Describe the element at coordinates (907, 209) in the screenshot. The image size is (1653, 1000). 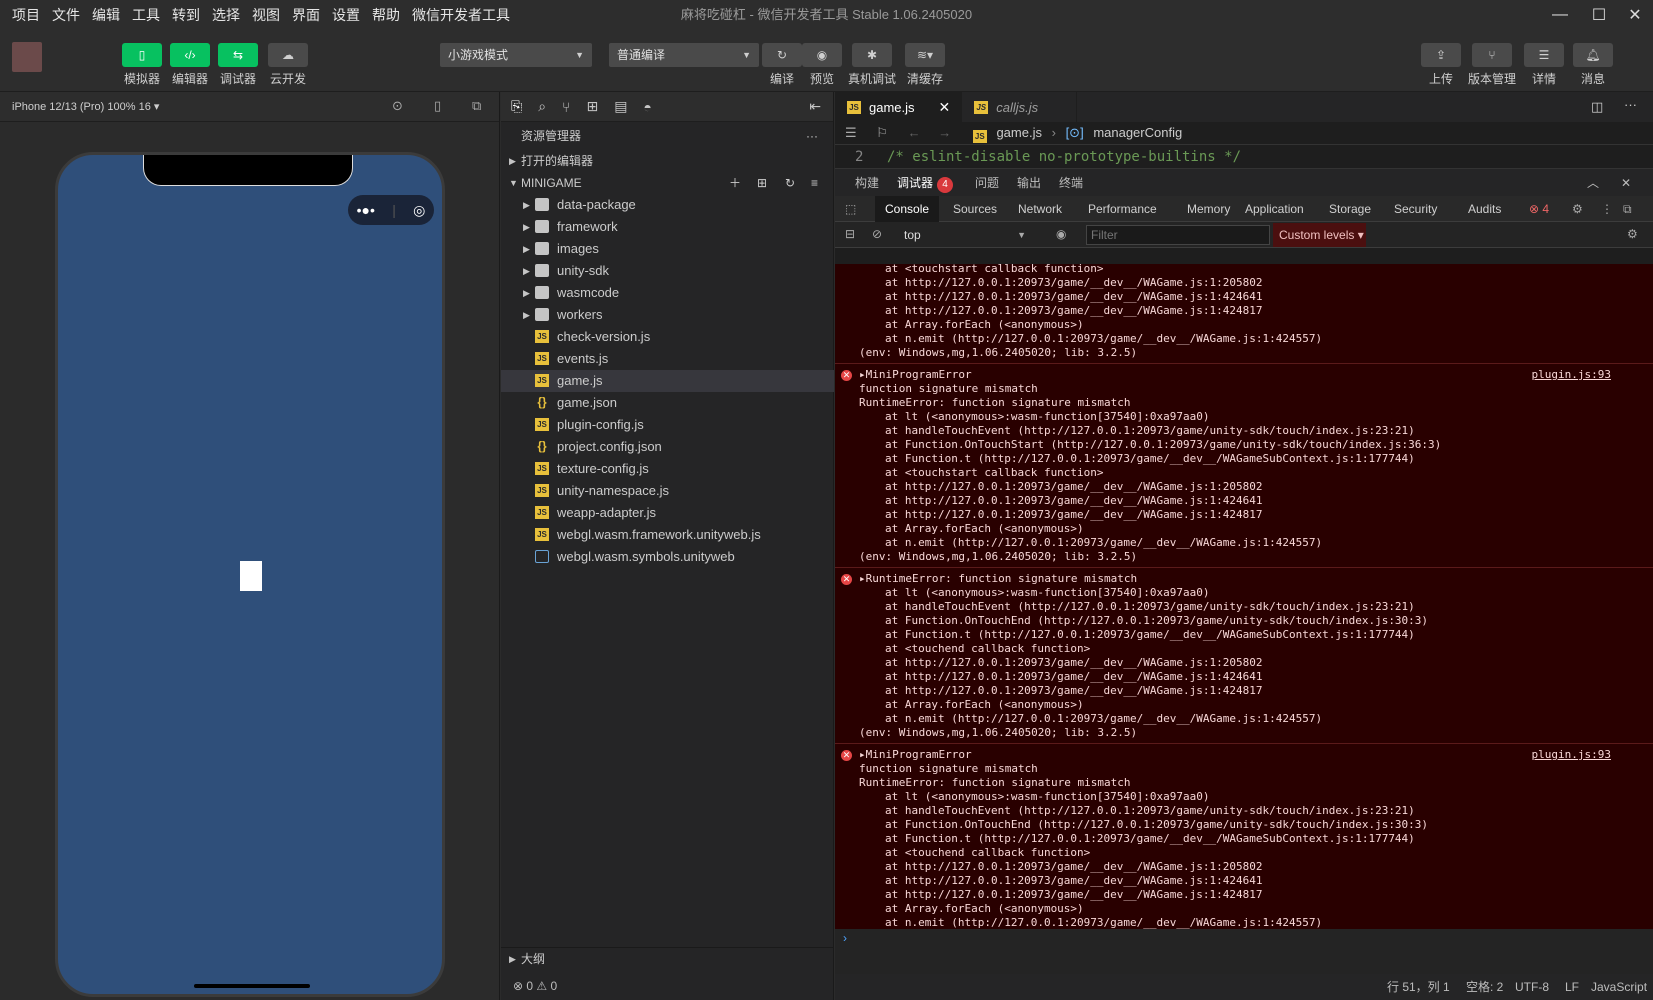
I see `tab-console: Console` at that location.